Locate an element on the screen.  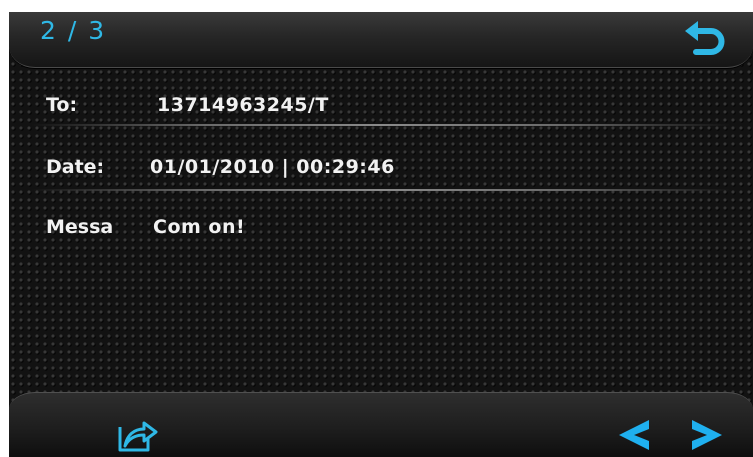
undo-arrow-icon is located at coordinates (705, 38).